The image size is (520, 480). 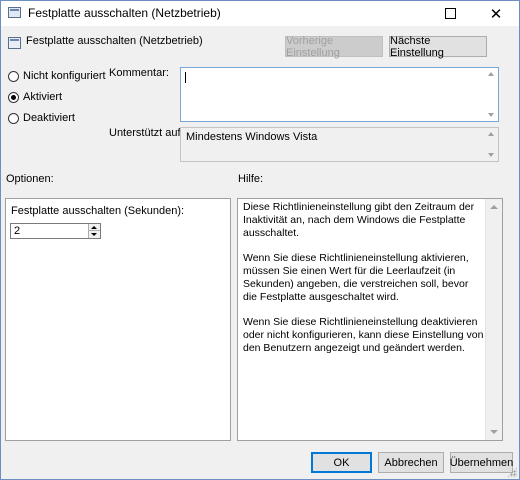 What do you see at coordinates (49, 118) in the screenshot?
I see `radio-label: Deaktiviert` at bounding box center [49, 118].